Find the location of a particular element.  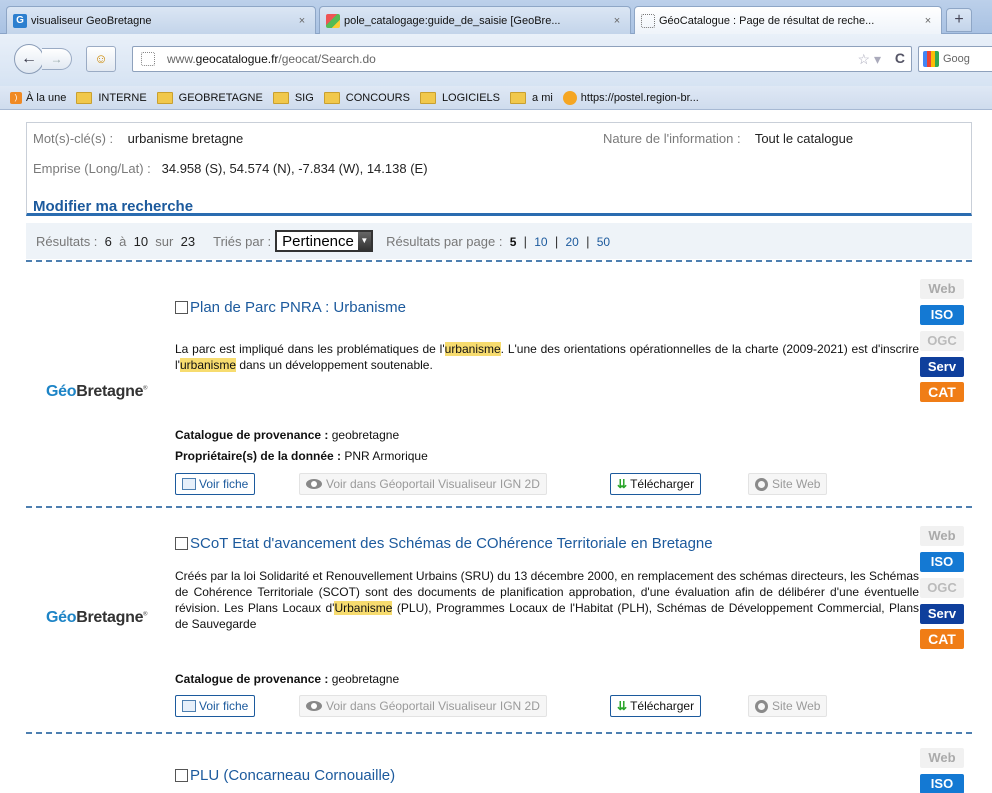

bookmark-geobretagne: GEOBRETAGNE is located at coordinates (209, 97).